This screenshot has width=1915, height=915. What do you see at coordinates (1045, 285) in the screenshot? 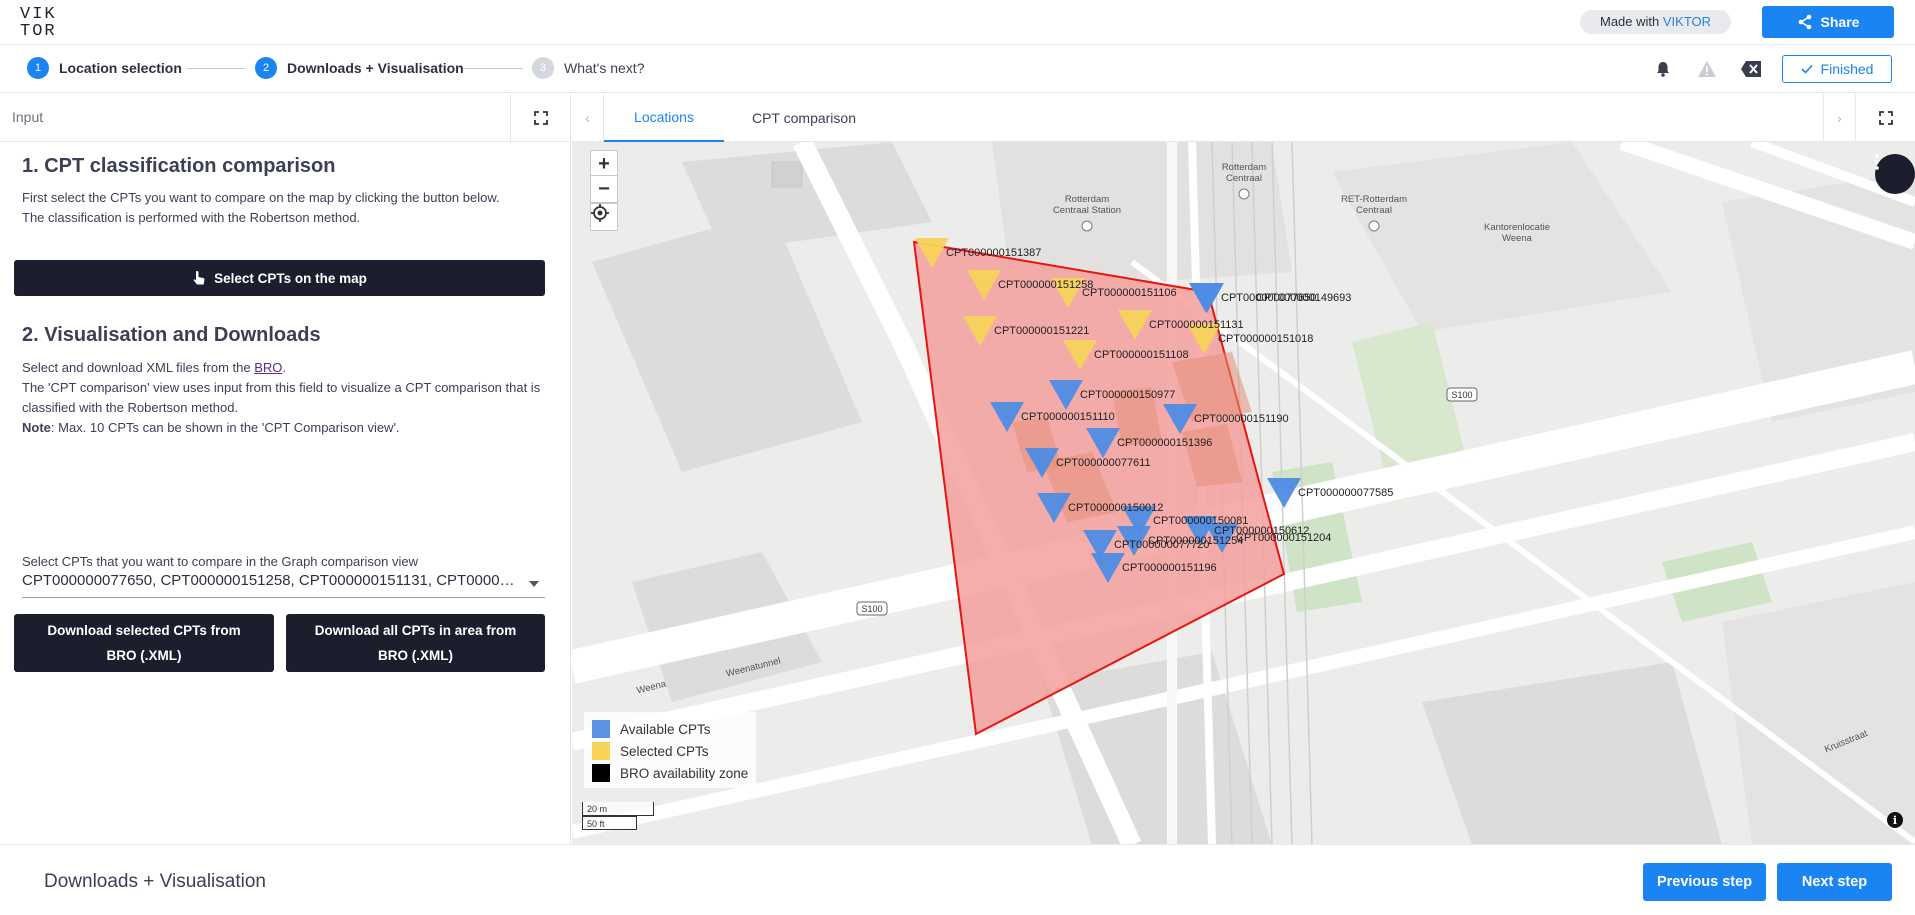
I see `cpt-label: CPT000000151258` at bounding box center [1045, 285].